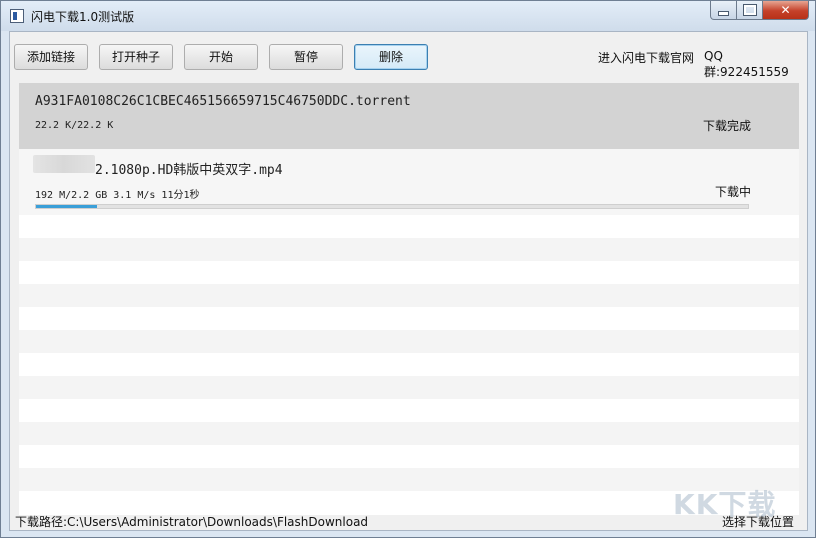 The image size is (816, 538). What do you see at coordinates (64, 164) in the screenshot?
I see `blurred-filename-prefix` at bounding box center [64, 164].